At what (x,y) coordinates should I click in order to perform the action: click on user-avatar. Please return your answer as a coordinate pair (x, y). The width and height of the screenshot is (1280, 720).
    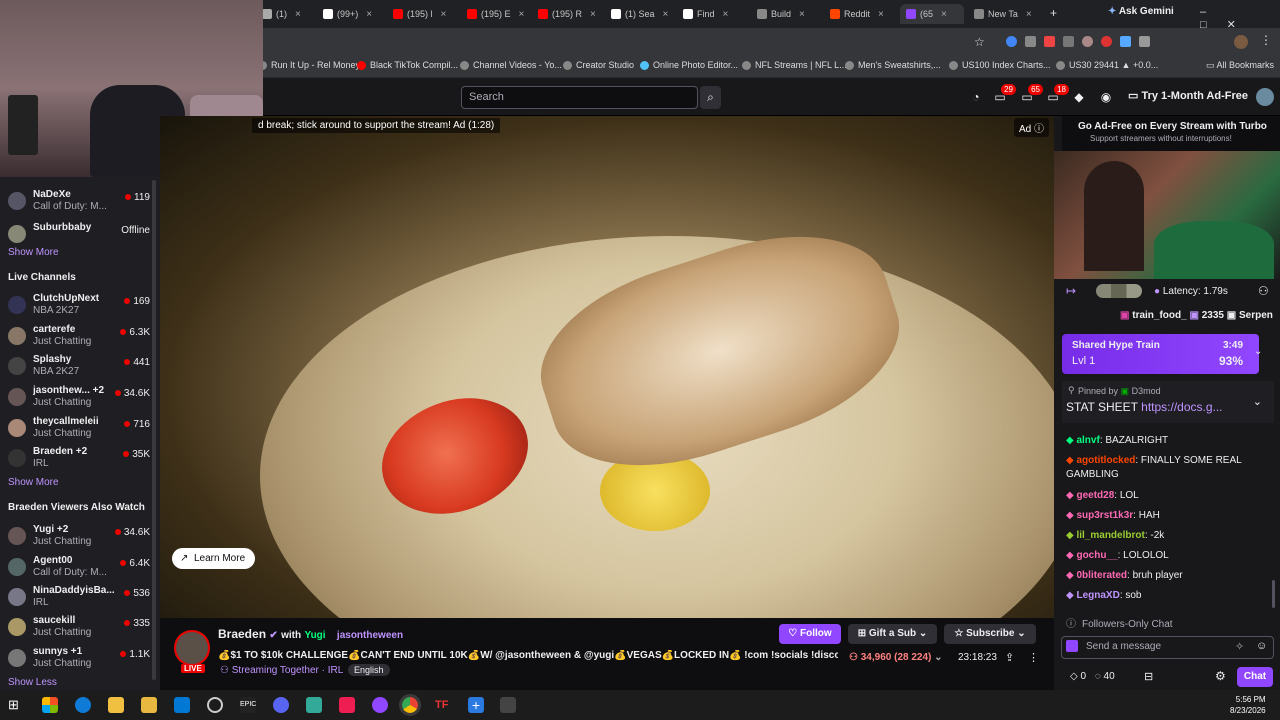
    Looking at the image, I should click on (1265, 97).